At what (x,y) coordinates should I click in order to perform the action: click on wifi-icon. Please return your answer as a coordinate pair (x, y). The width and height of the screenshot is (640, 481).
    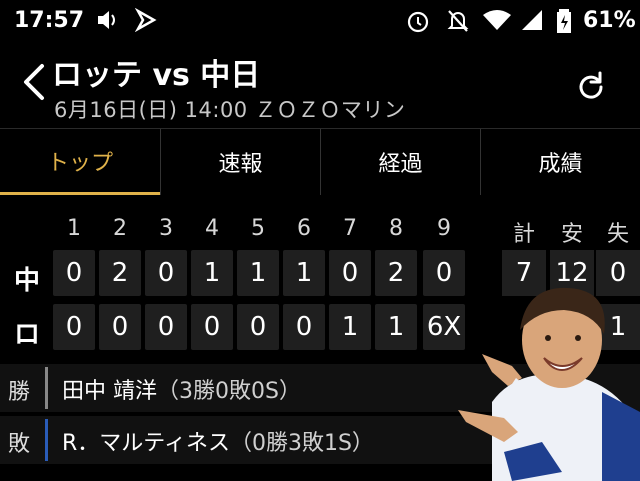
    Looking at the image, I should click on (497, 20).